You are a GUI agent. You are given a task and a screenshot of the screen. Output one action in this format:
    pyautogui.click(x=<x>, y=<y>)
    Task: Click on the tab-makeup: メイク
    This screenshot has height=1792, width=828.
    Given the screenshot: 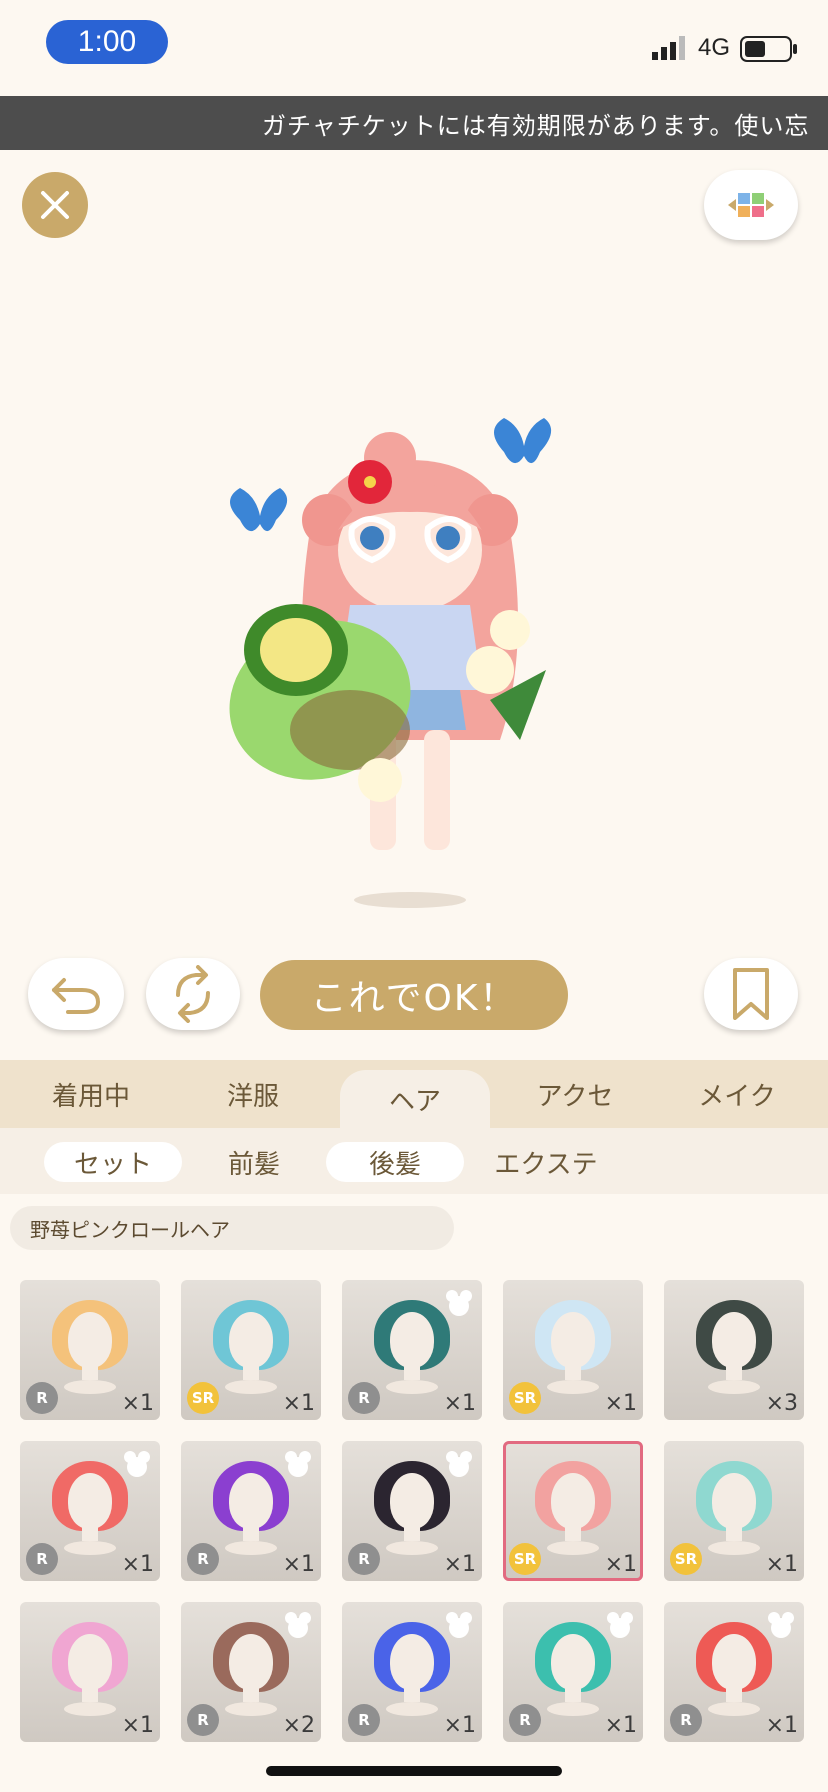 What is the action you would take?
    pyautogui.click(x=737, y=1094)
    